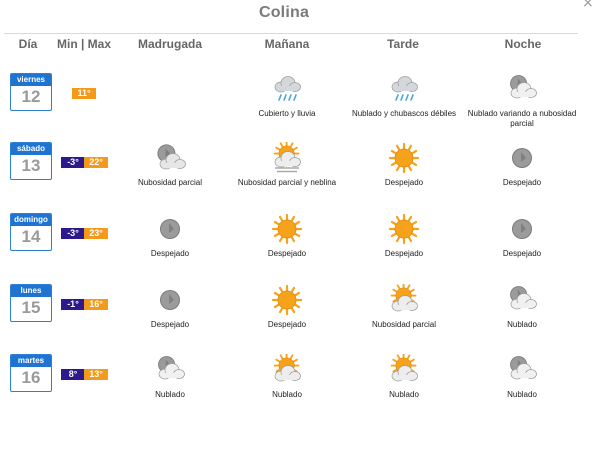 The height and width of the screenshot is (451, 600). What do you see at coordinates (31, 236) in the screenshot?
I see `day-number: 14` at bounding box center [31, 236].